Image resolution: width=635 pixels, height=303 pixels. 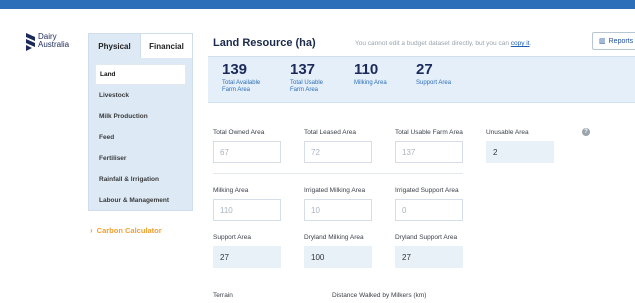 I want to click on summary-value: 139, so click(x=235, y=69).